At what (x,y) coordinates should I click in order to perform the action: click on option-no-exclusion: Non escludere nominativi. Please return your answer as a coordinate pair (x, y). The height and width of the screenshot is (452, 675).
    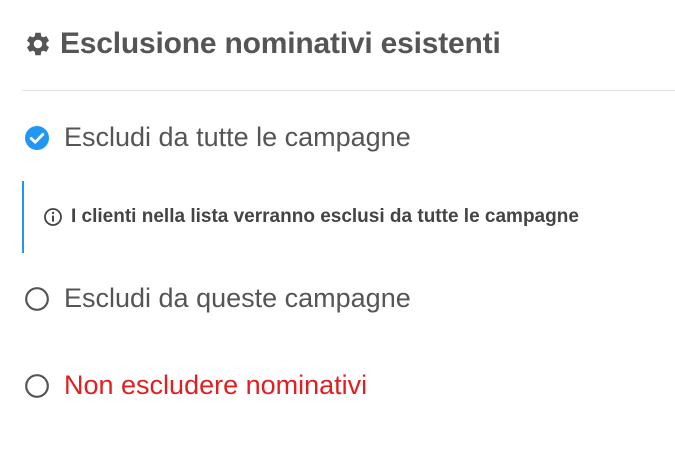
    Looking at the image, I should click on (195, 385).